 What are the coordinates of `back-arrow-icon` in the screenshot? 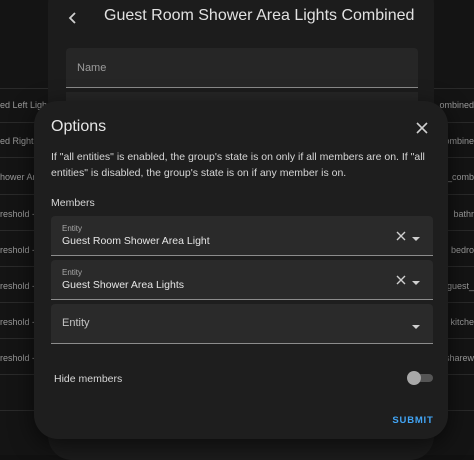 It's located at (73, 18).